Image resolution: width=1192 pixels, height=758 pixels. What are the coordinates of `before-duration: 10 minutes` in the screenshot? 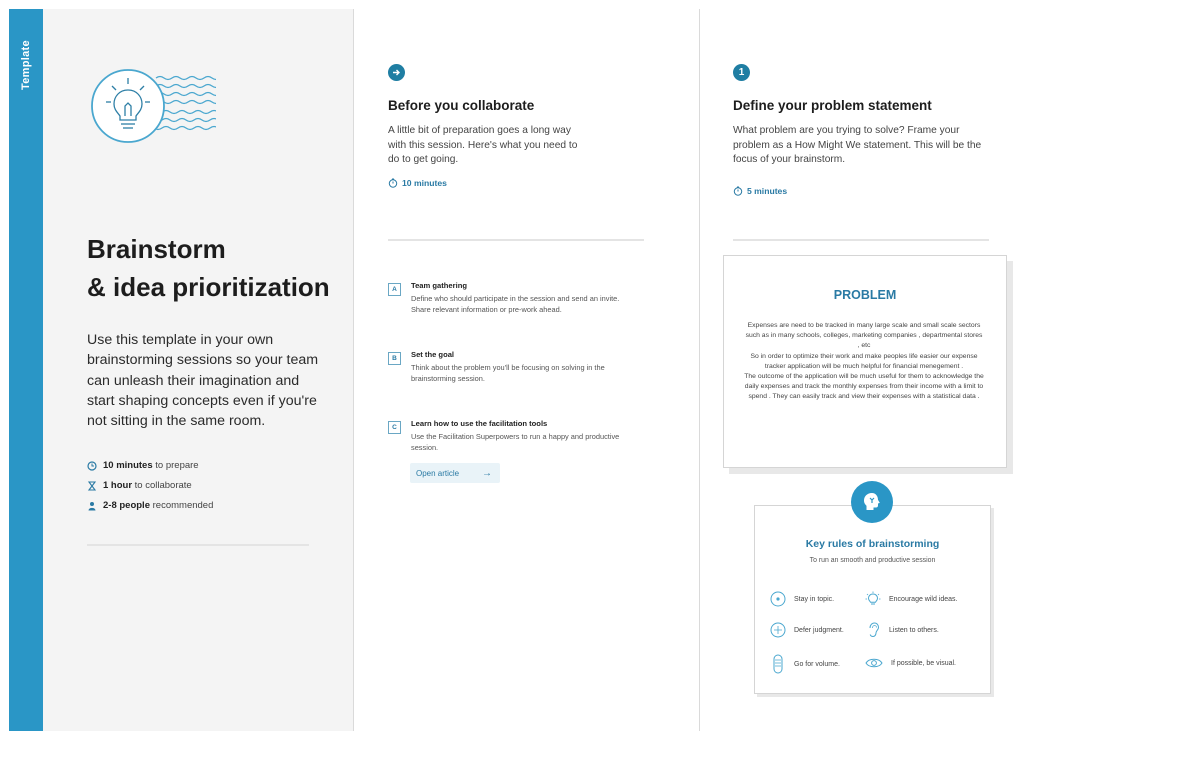 It's located at (417, 183).